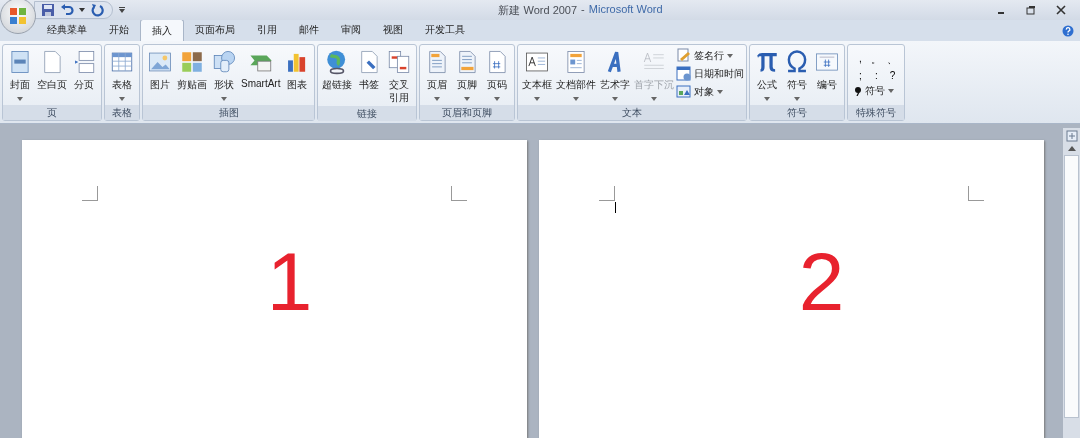 The height and width of the screenshot is (438, 1080). What do you see at coordinates (797, 112) in the screenshot?
I see `group-label: 符号` at bounding box center [797, 112].